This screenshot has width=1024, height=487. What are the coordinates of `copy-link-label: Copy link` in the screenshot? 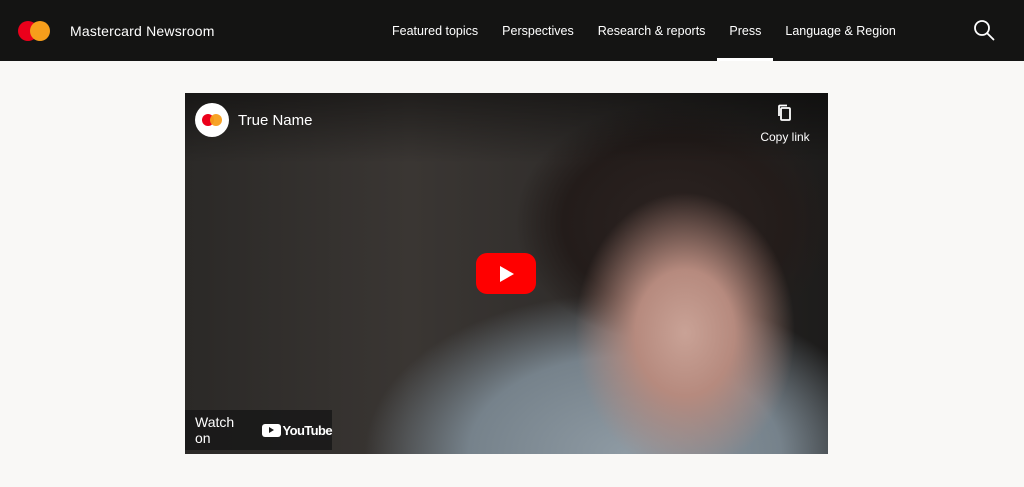 It's located at (785, 137).